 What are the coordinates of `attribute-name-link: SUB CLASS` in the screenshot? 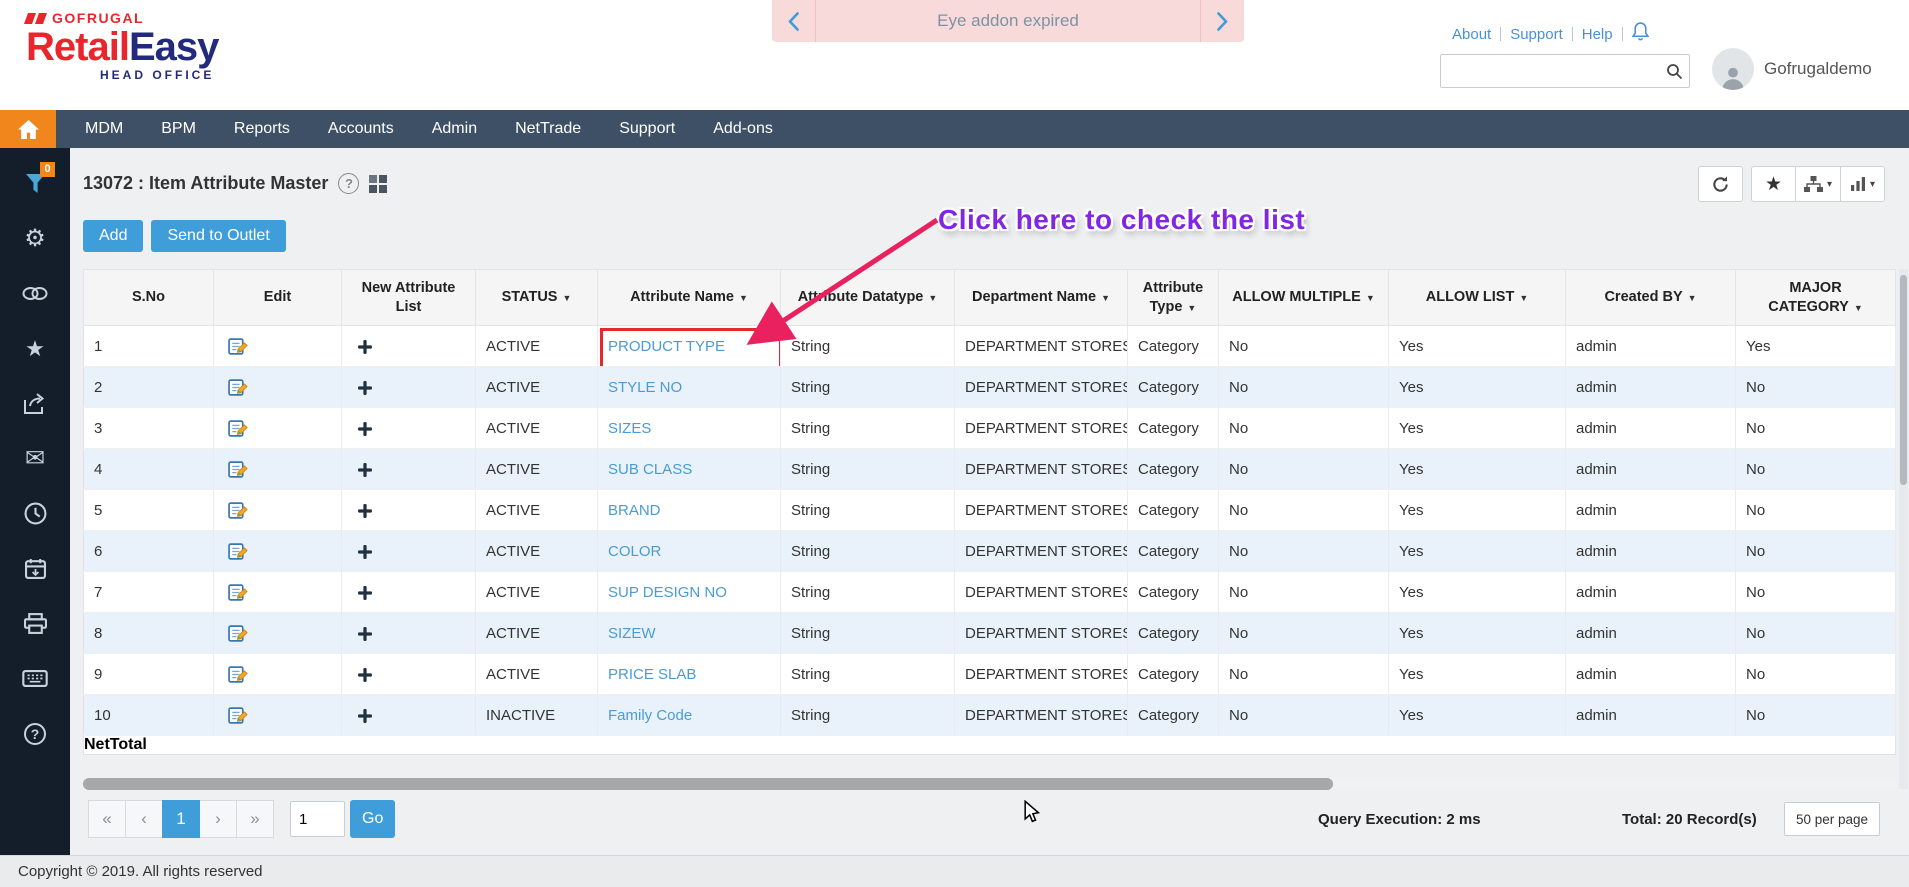 It's located at (650, 469).